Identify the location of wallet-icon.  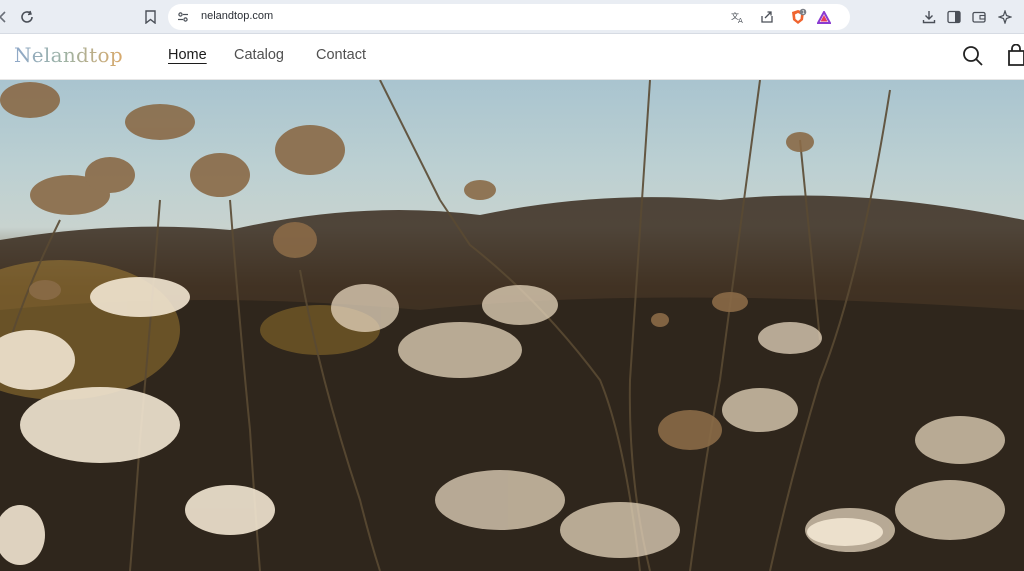
(979, 17).